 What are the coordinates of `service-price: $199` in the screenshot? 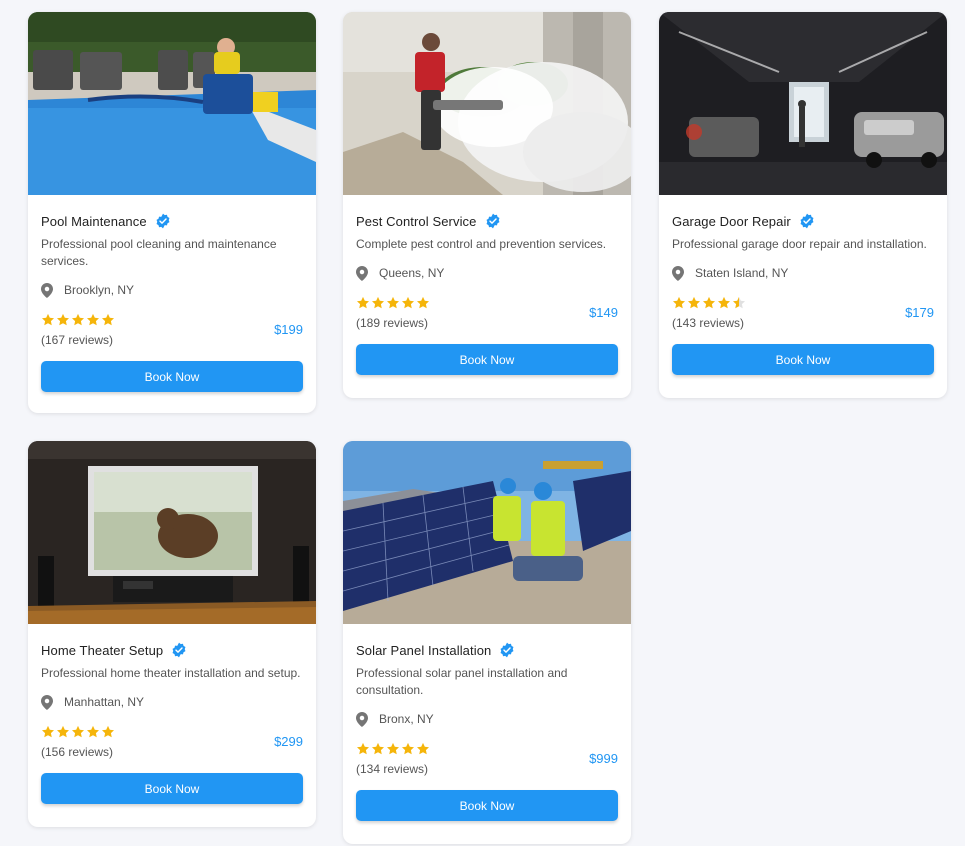 It's located at (288, 329).